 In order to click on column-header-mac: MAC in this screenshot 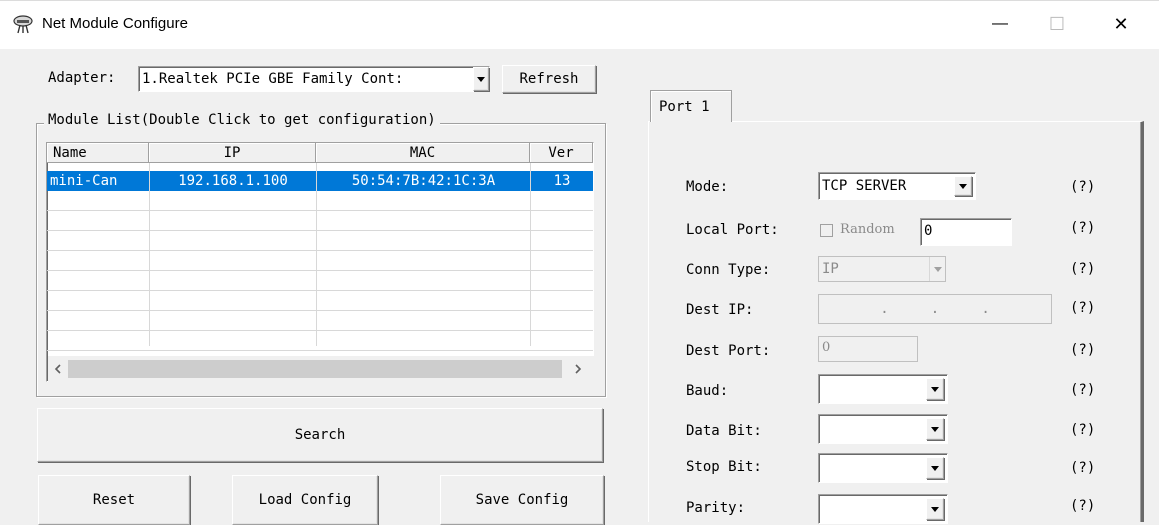, I will do `click(423, 153)`.